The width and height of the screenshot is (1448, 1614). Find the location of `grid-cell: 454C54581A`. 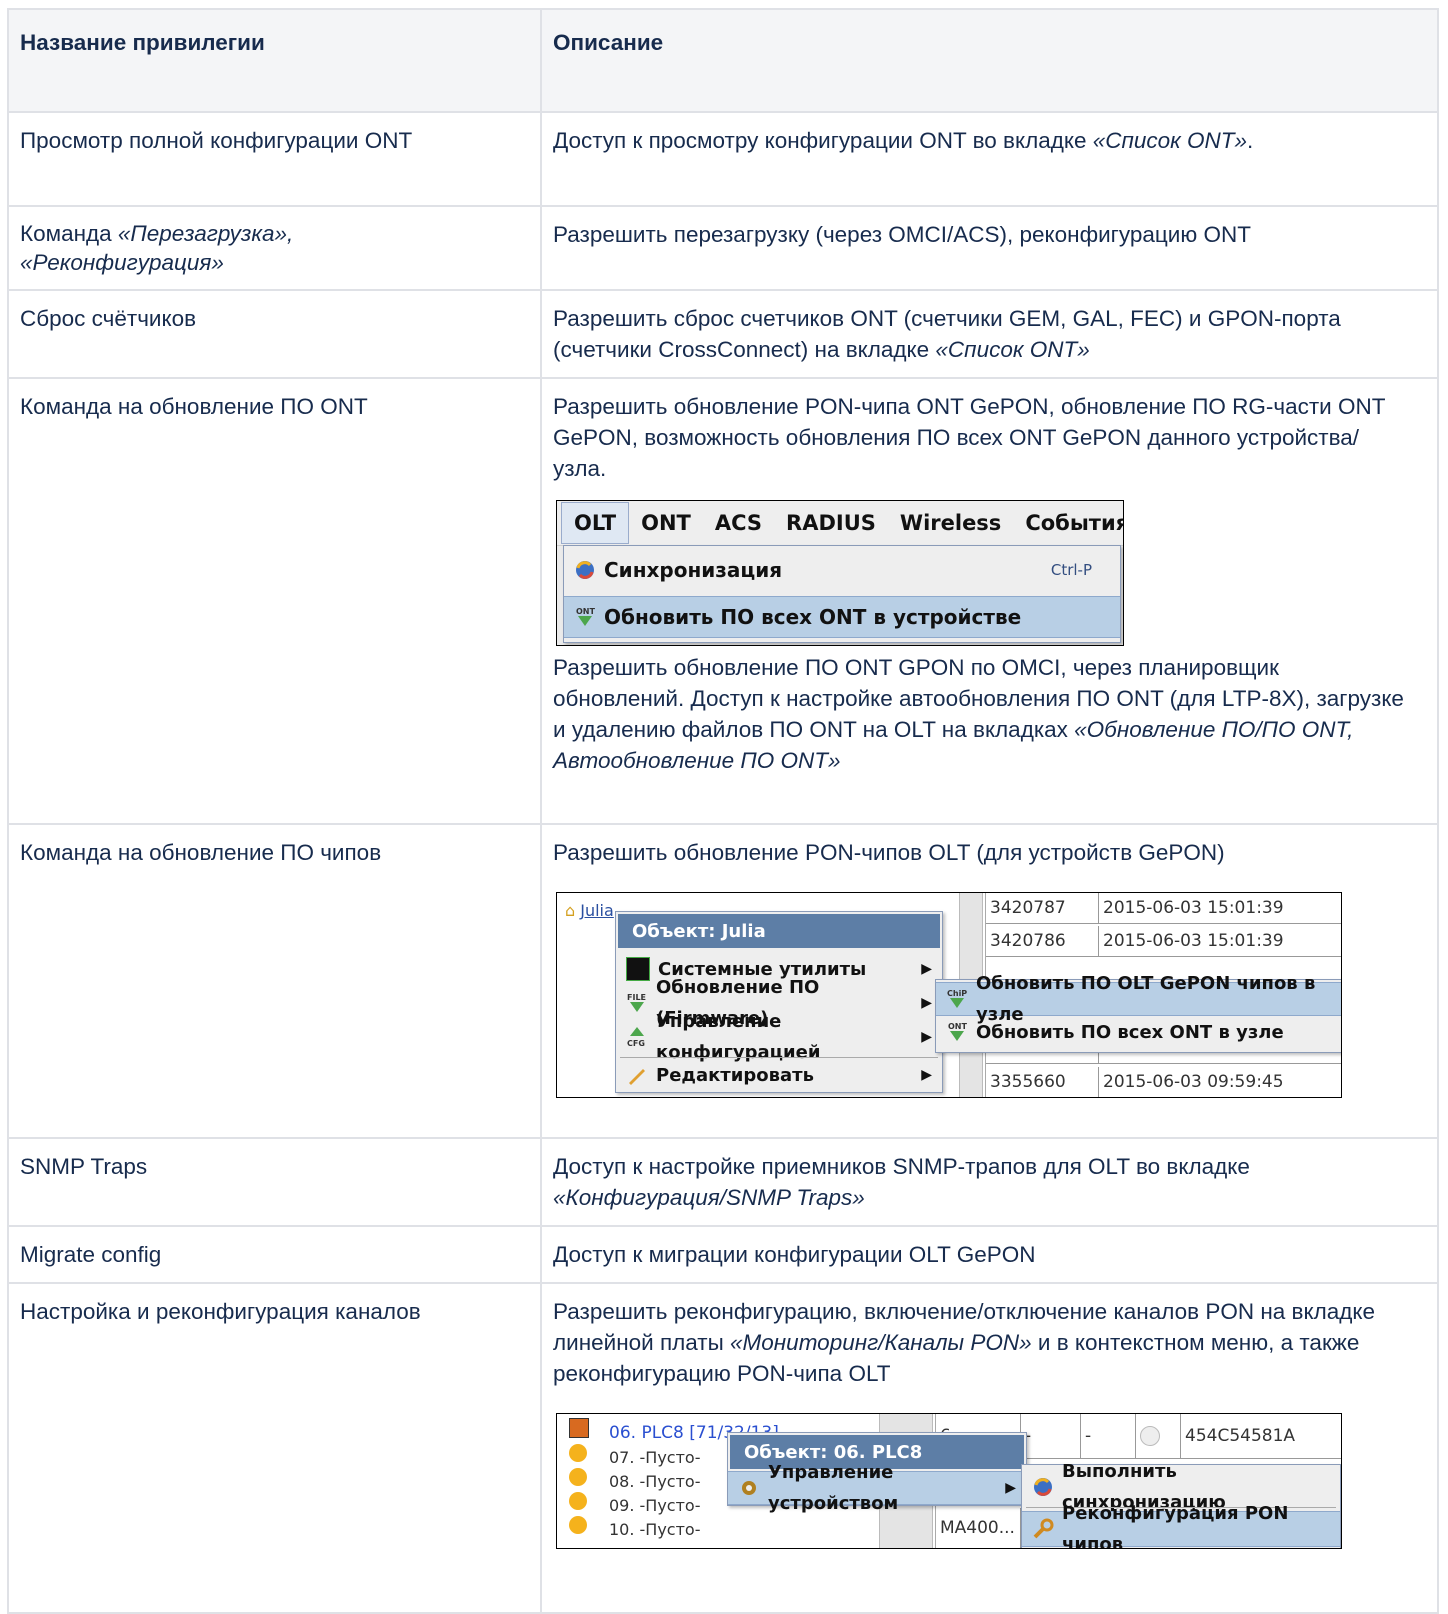

grid-cell: 454C54581A is located at coordinates (1261, 1436).